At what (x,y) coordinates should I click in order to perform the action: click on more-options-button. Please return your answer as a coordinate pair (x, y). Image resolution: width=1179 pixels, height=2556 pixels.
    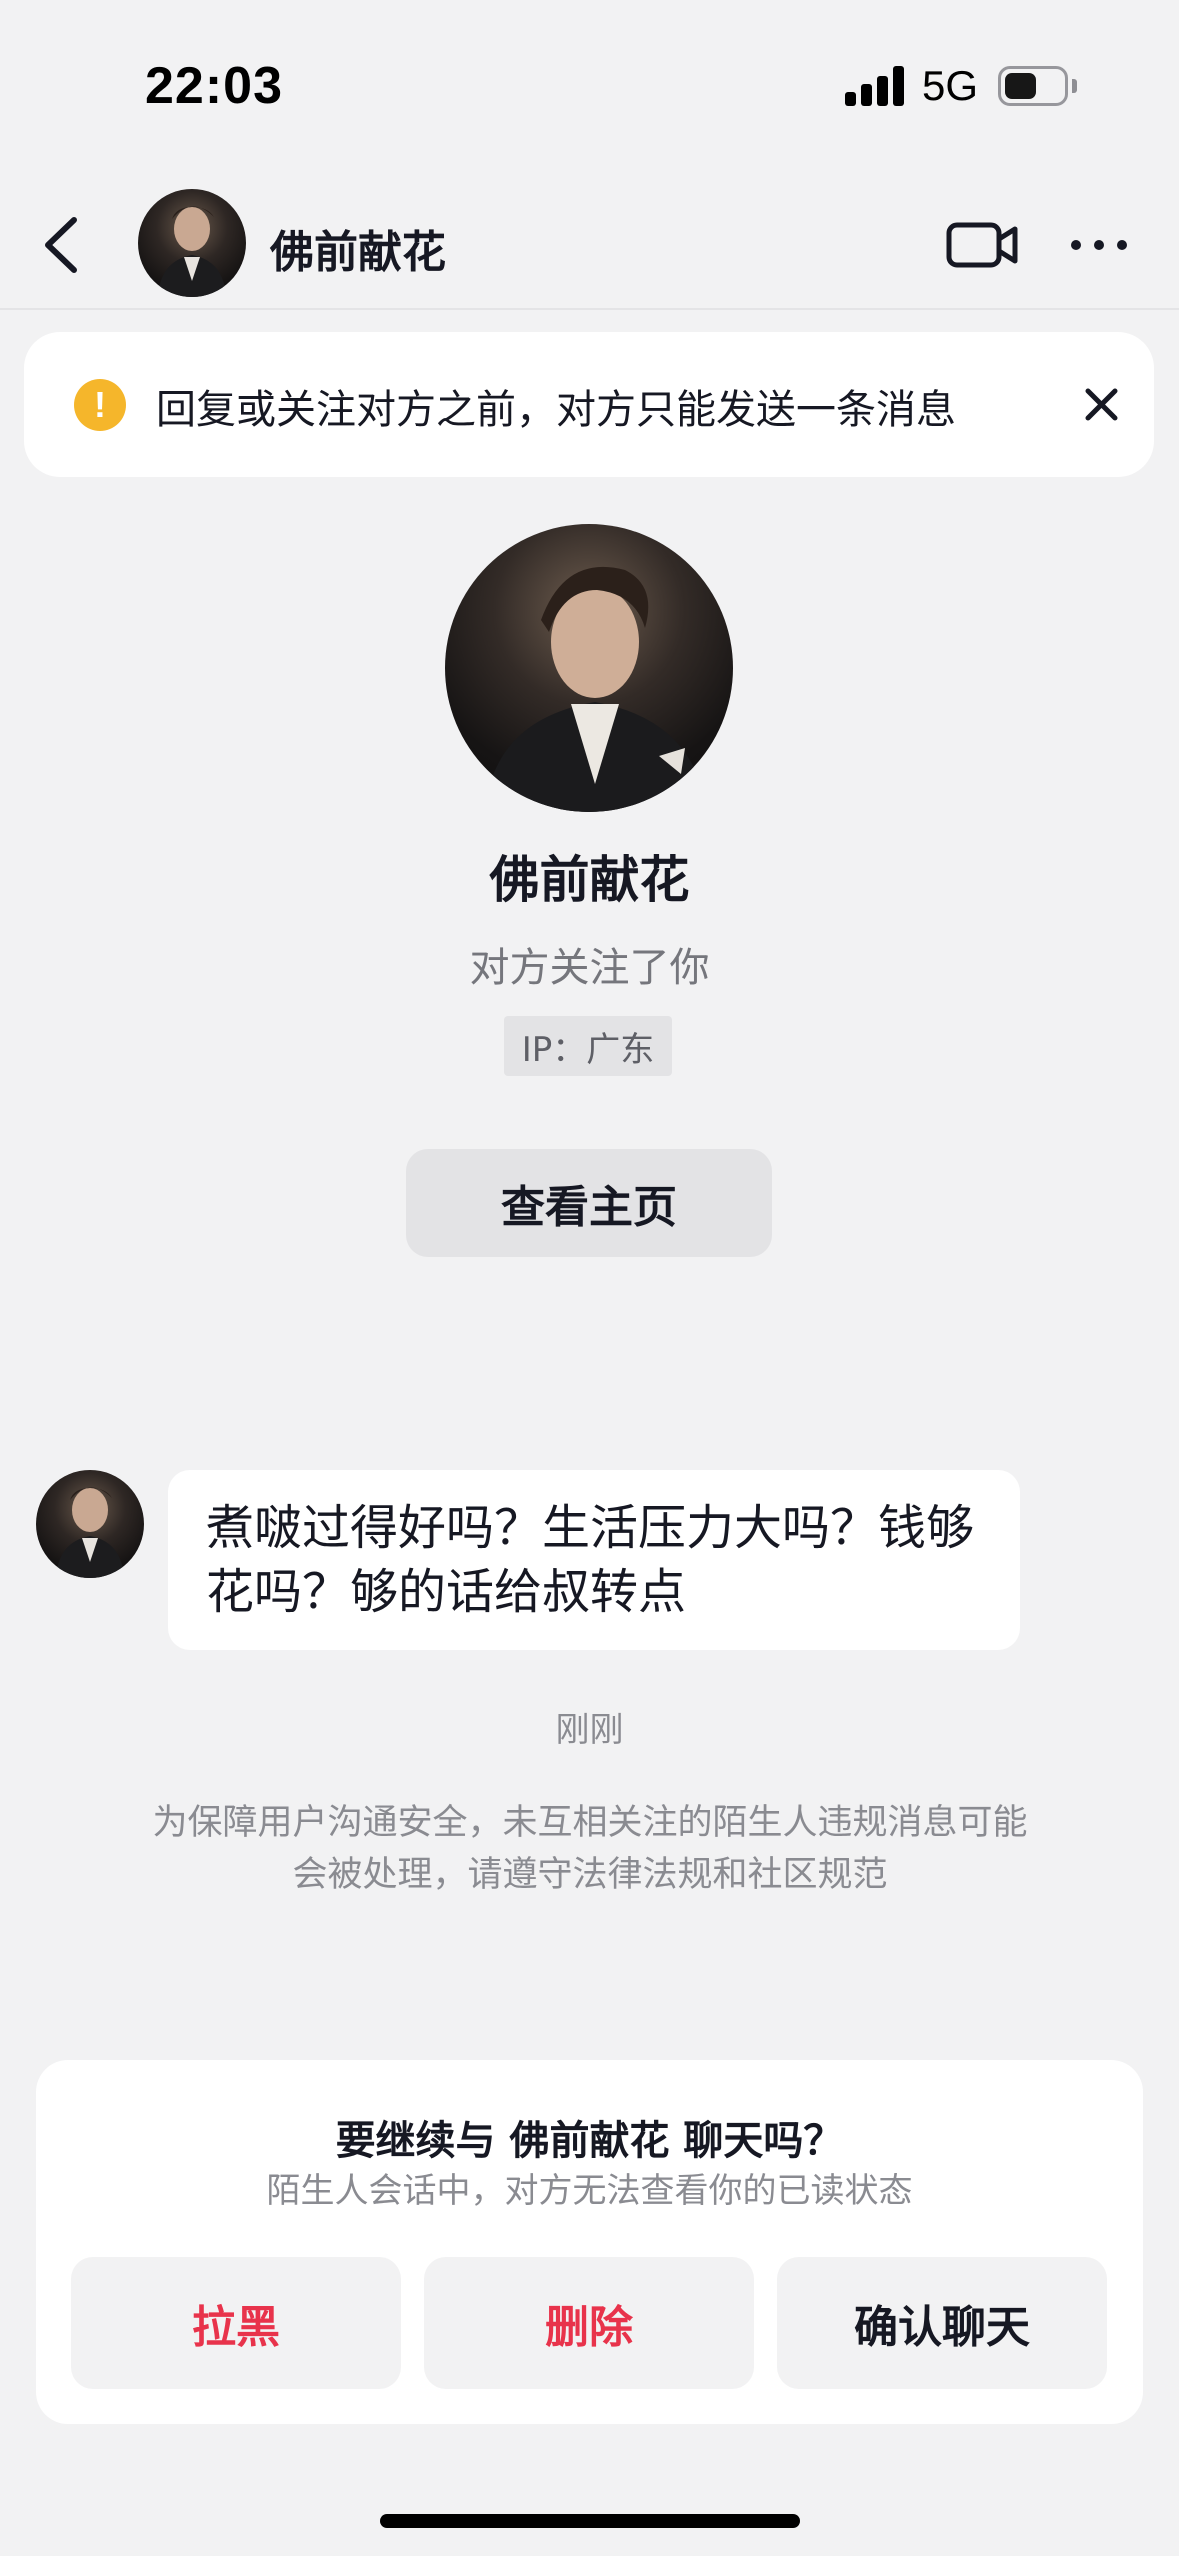
    Looking at the image, I should click on (1099, 245).